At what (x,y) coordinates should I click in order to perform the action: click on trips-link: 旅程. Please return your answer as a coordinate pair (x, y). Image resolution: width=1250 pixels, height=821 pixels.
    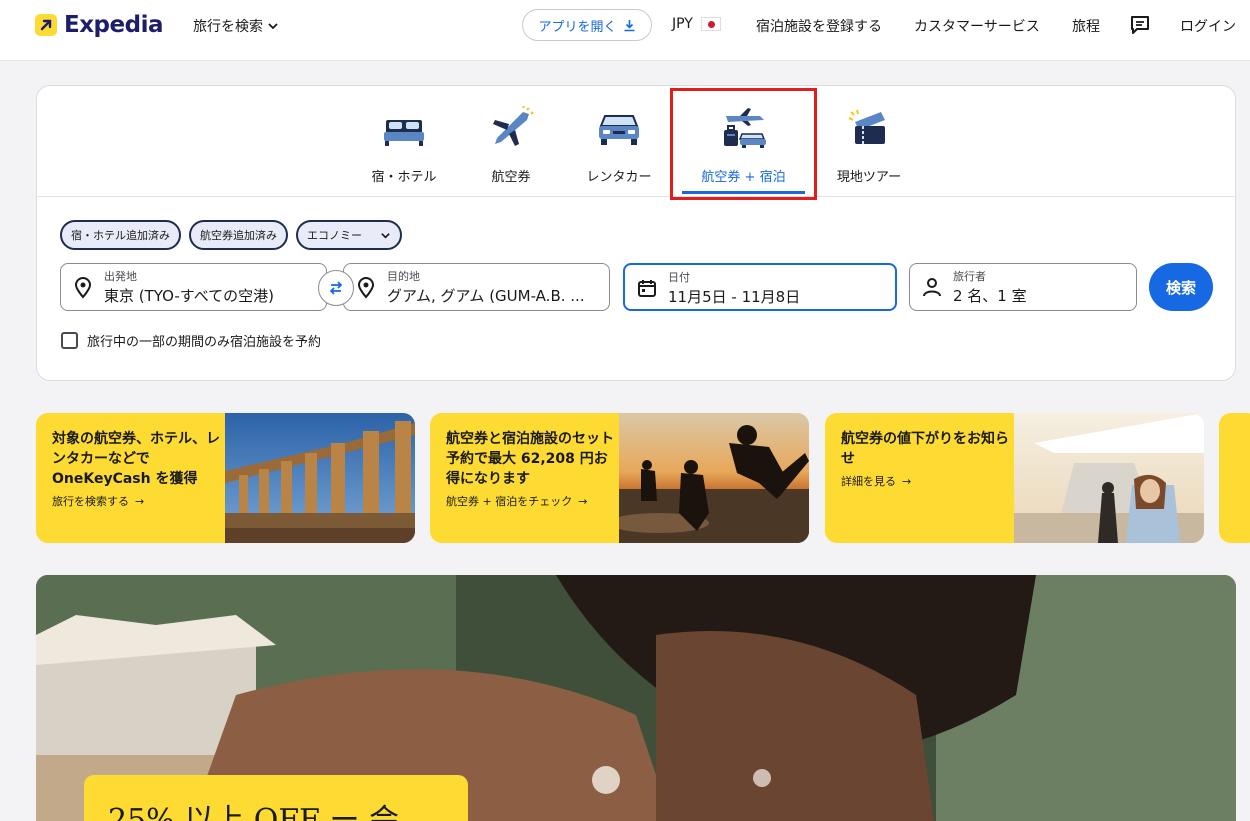
    Looking at the image, I should click on (1086, 26).